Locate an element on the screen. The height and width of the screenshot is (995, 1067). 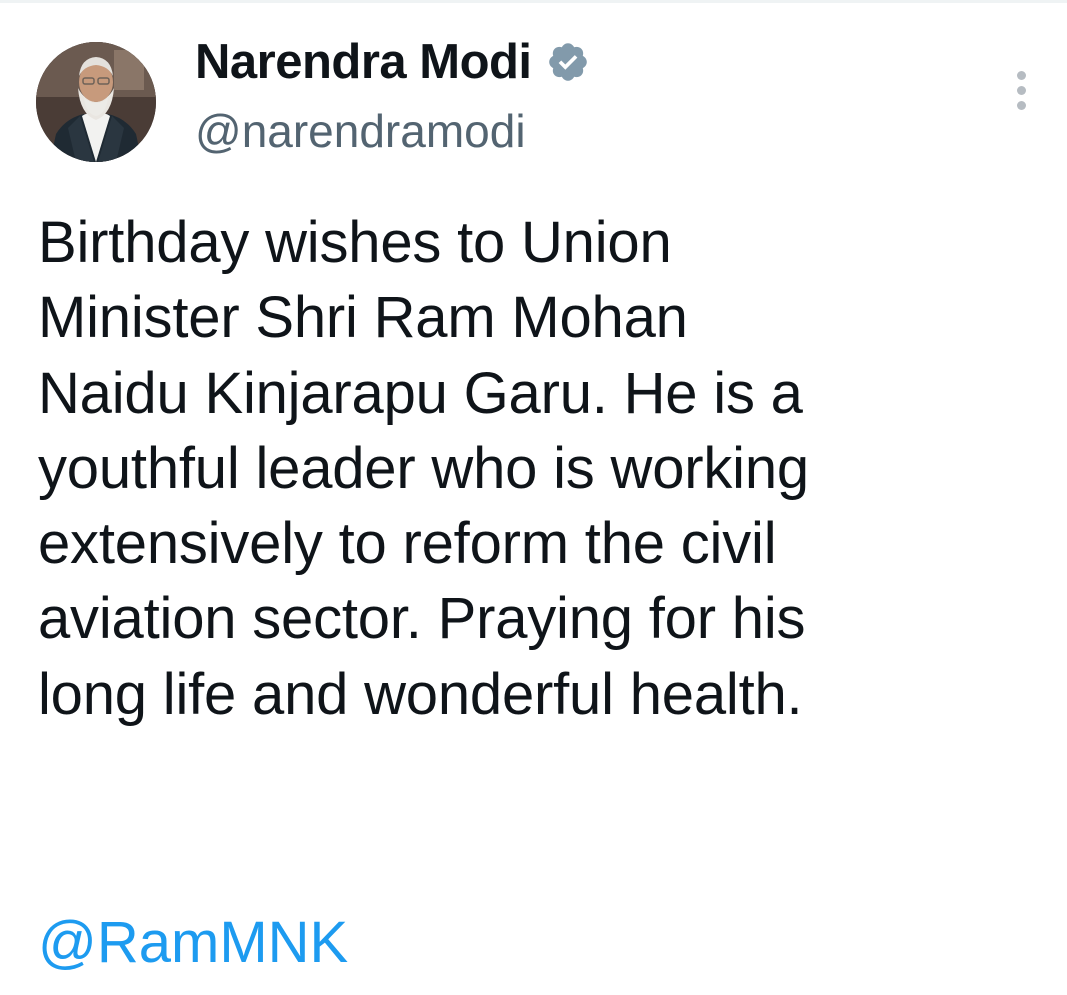
avatar-portrait is located at coordinates (96, 102).